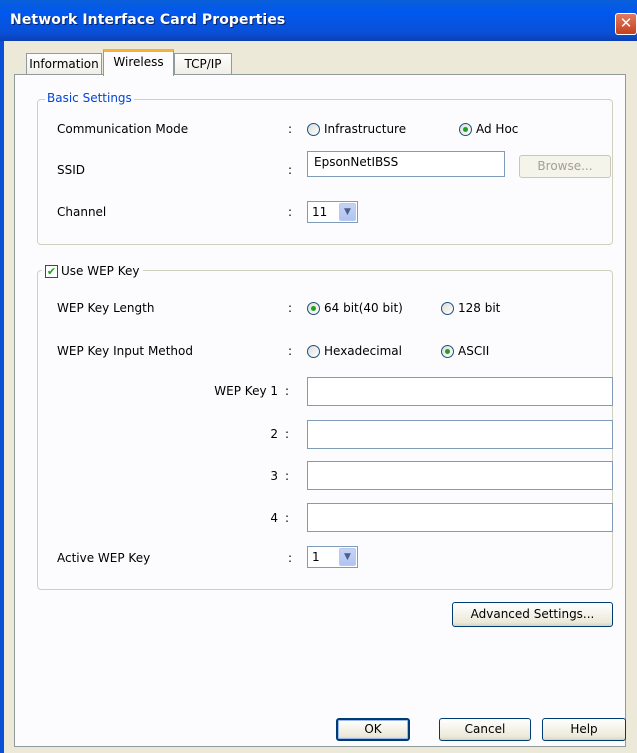 Image resolution: width=637 pixels, height=753 pixels. I want to click on wep-key-3-input, so click(460, 475).